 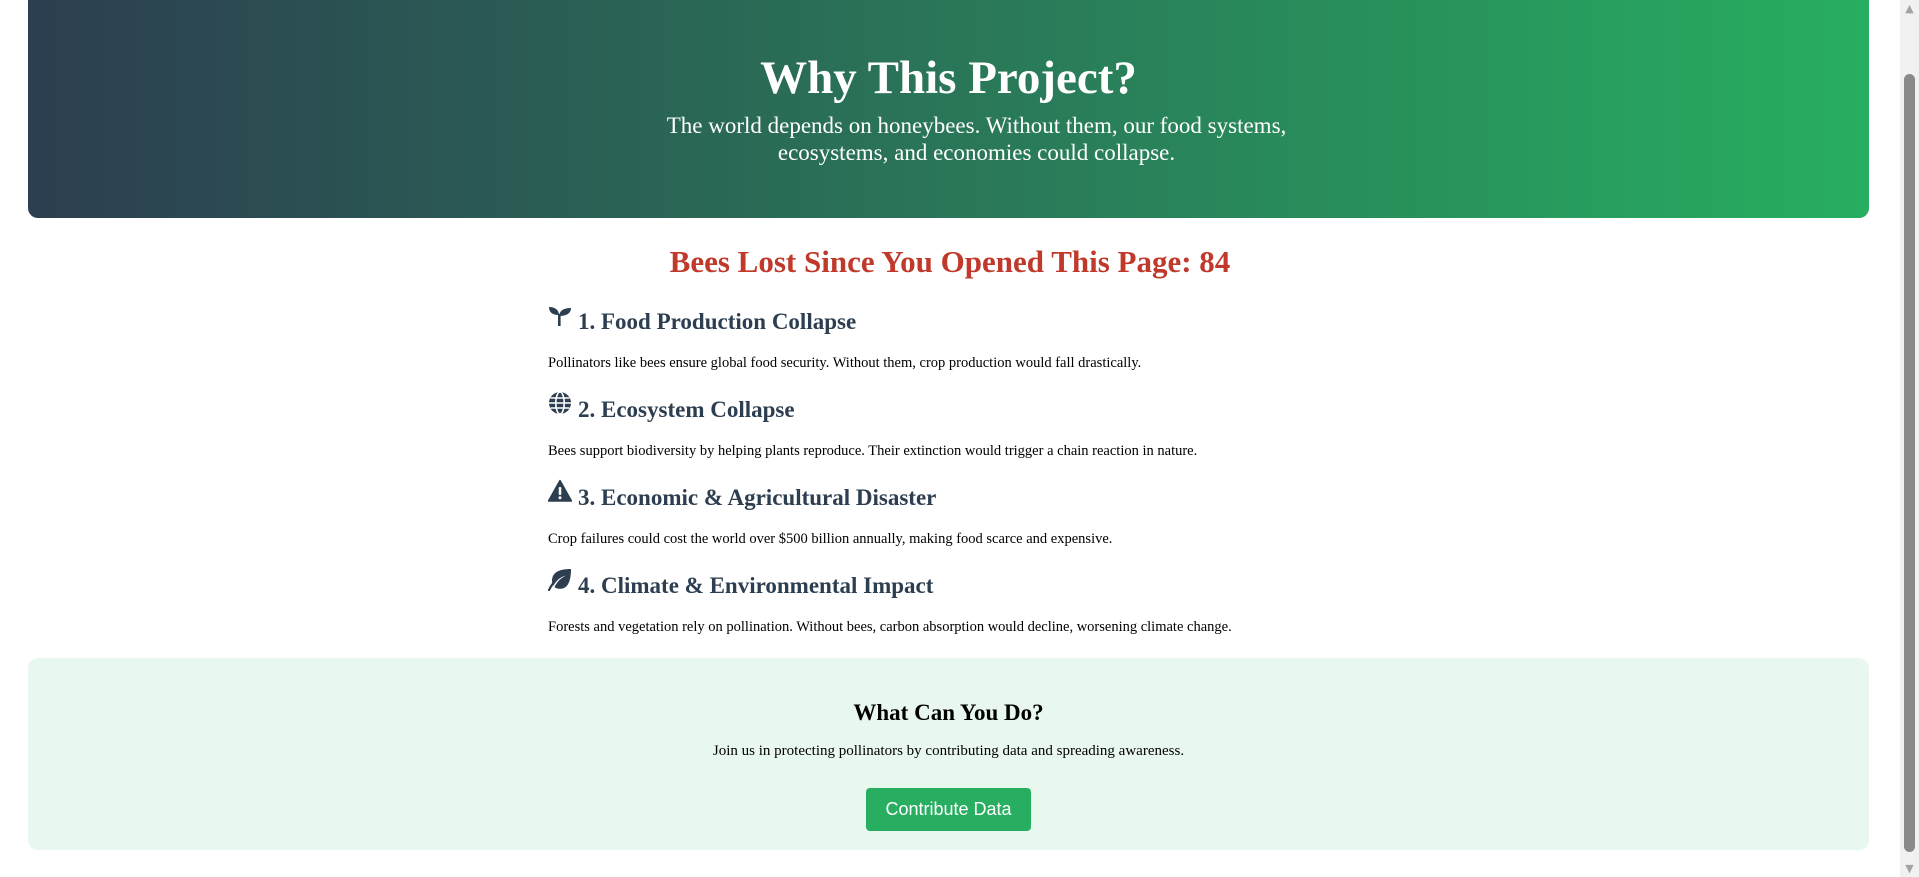 What do you see at coordinates (948, 712) in the screenshot?
I see `cta-title: What Can You Do?` at bounding box center [948, 712].